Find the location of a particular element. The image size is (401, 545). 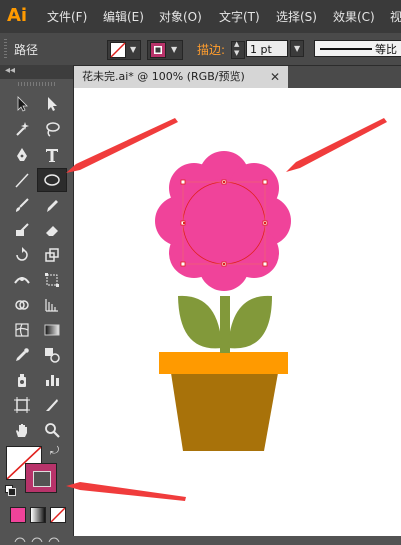

arrow-to-flower is located at coordinates (336, 145).